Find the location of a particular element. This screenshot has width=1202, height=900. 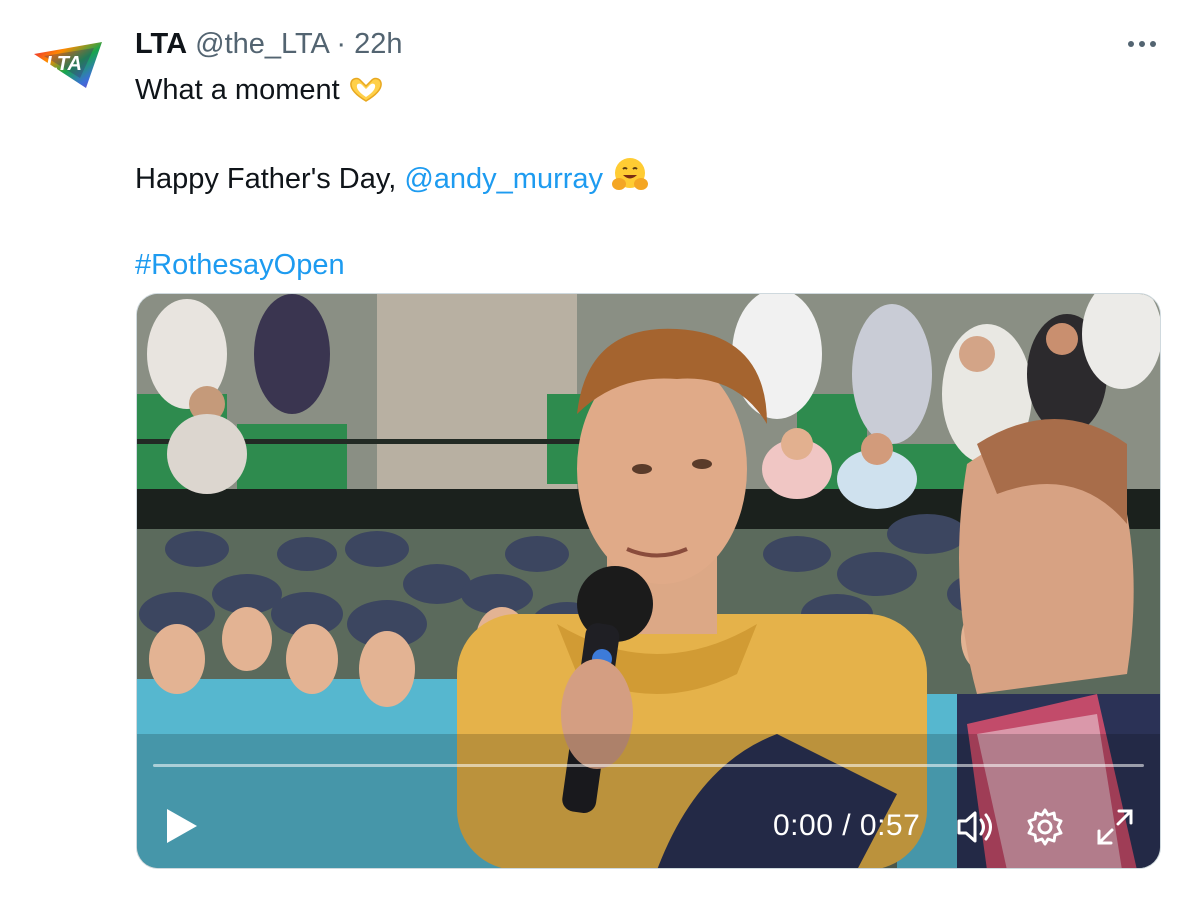

settings-button is located at coordinates (1045, 827).